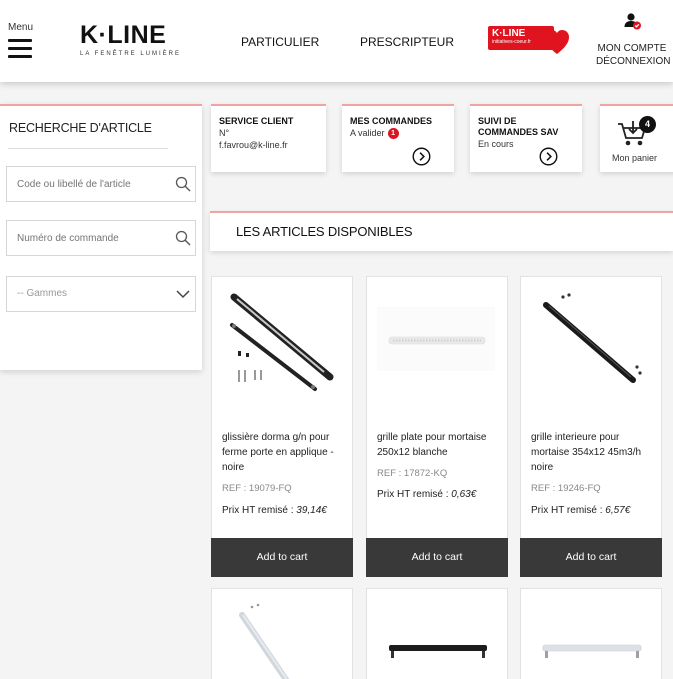  I want to click on section-title: LES ARTICLES DISPONIBLES, so click(324, 231).